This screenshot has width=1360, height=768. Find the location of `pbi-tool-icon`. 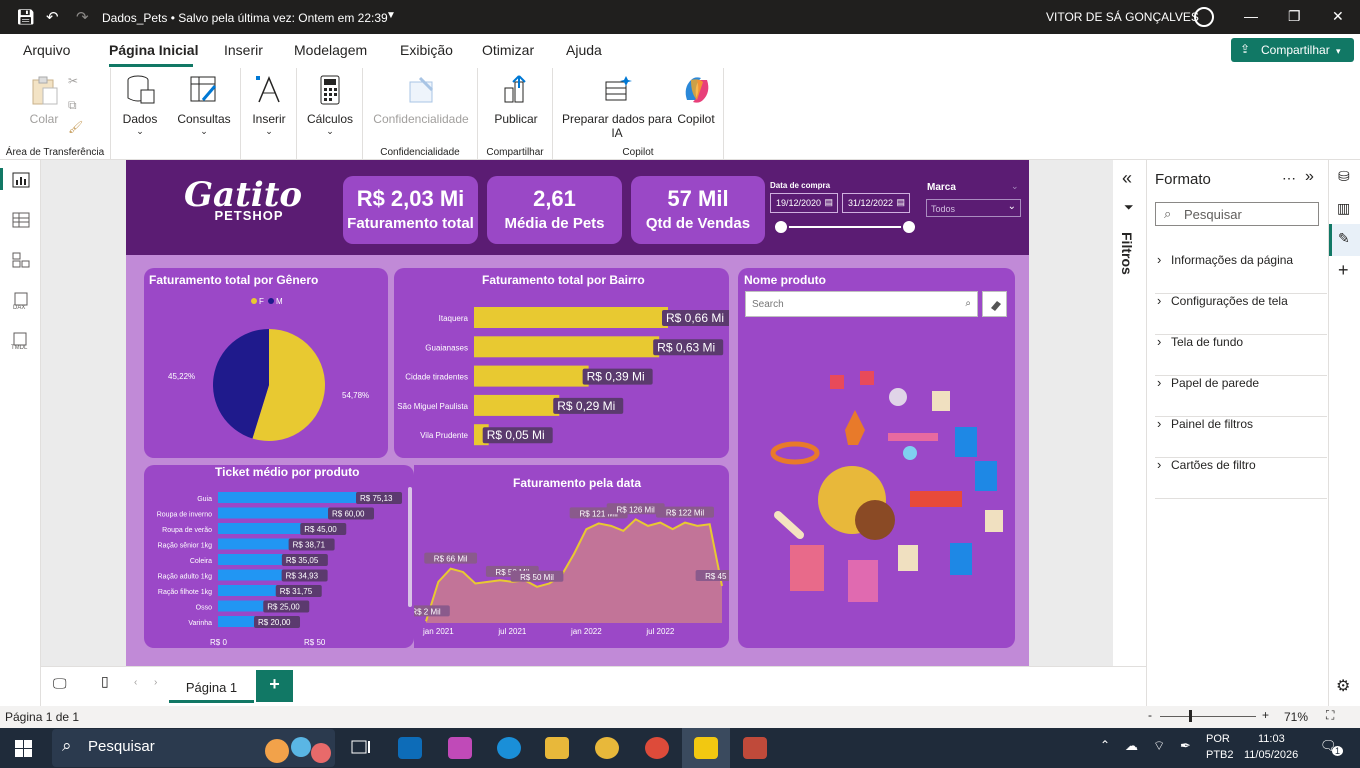

pbi-tool-icon is located at coordinates (755, 748).